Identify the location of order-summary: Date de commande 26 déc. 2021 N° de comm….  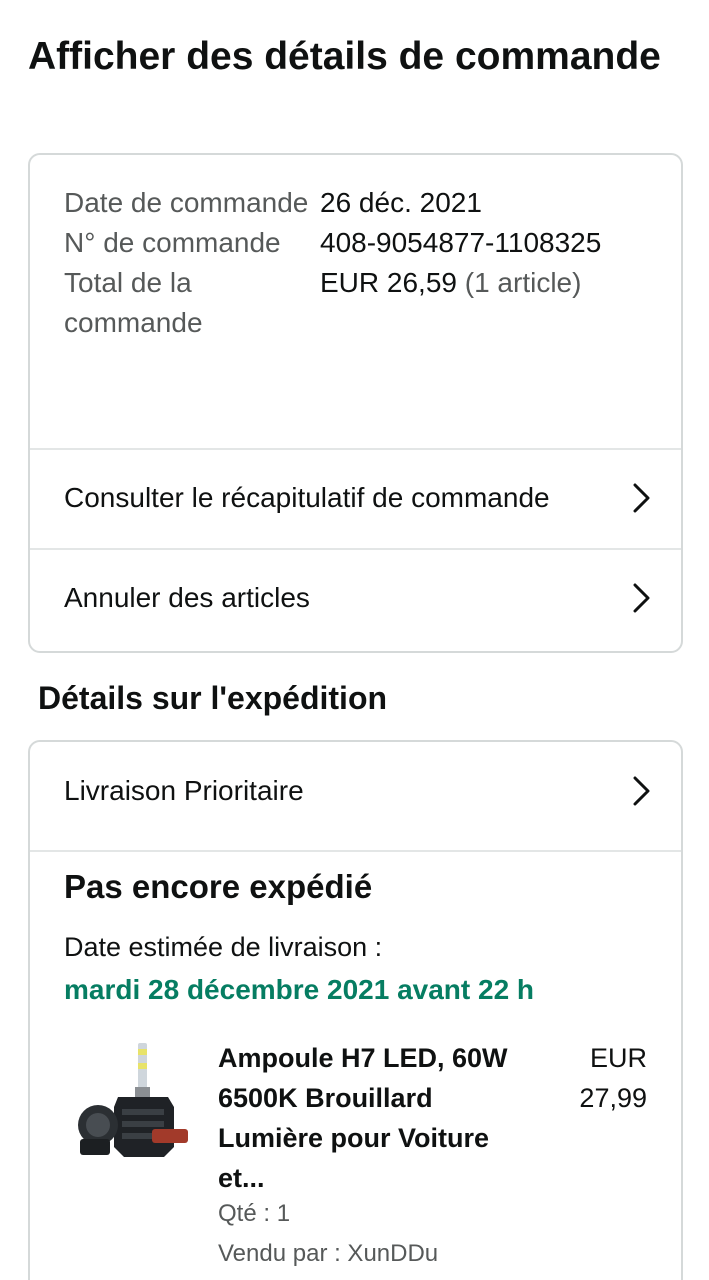
(362, 263).